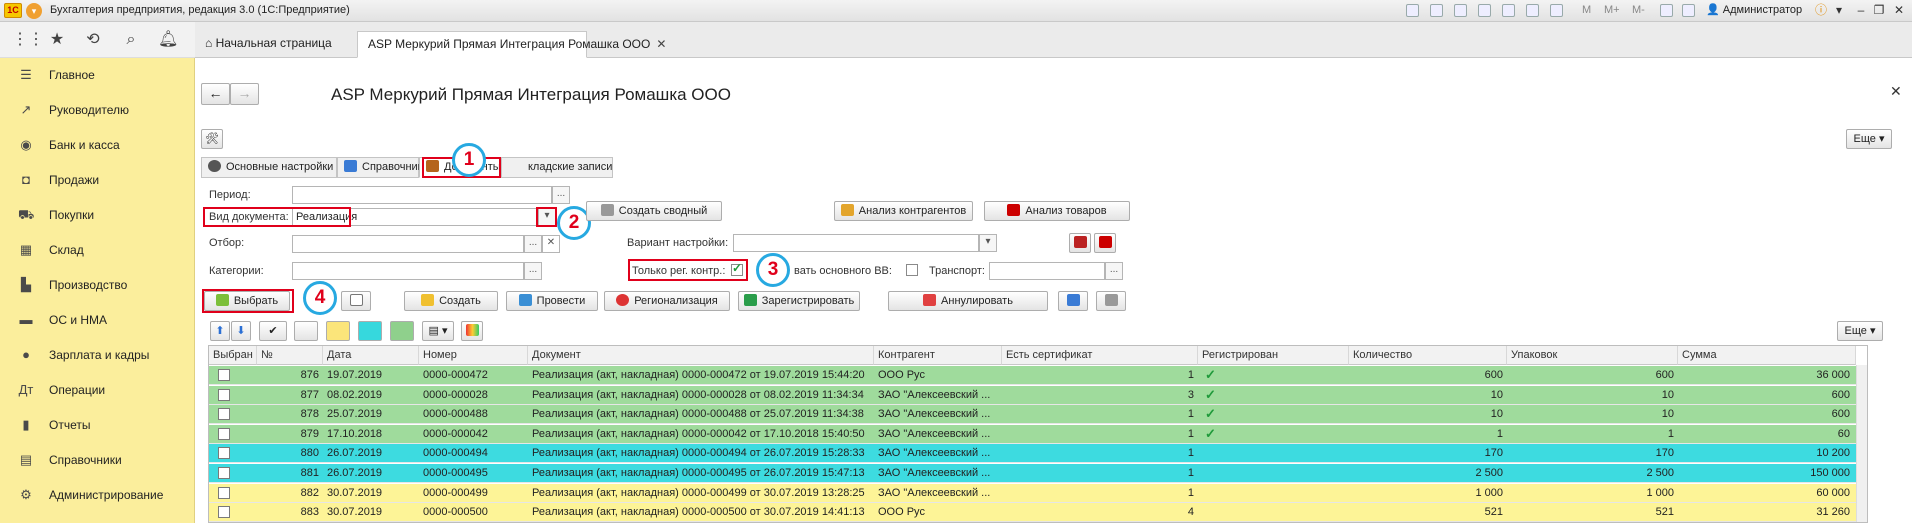 The width and height of the screenshot is (1912, 523). I want to click on sidebar-item-main: ☰ Главное, so click(97, 76).